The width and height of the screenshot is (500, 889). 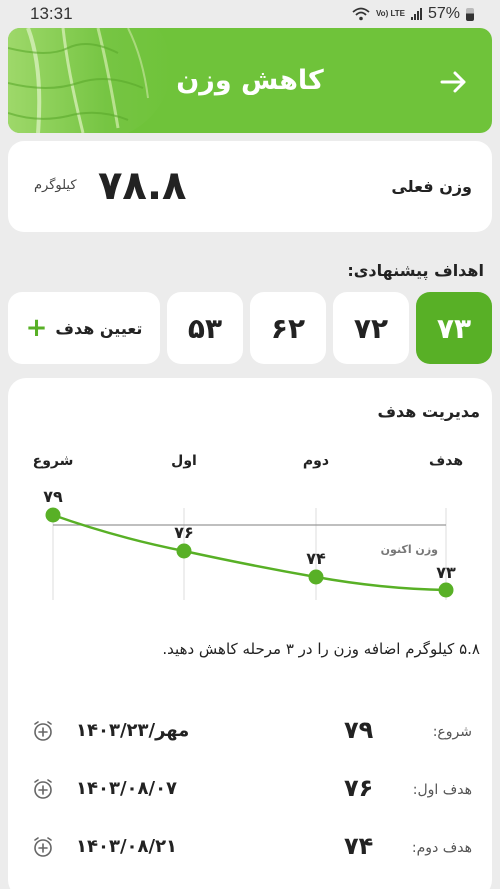 I want to click on set-goal-label: تعیین هدف, so click(x=99, y=328).